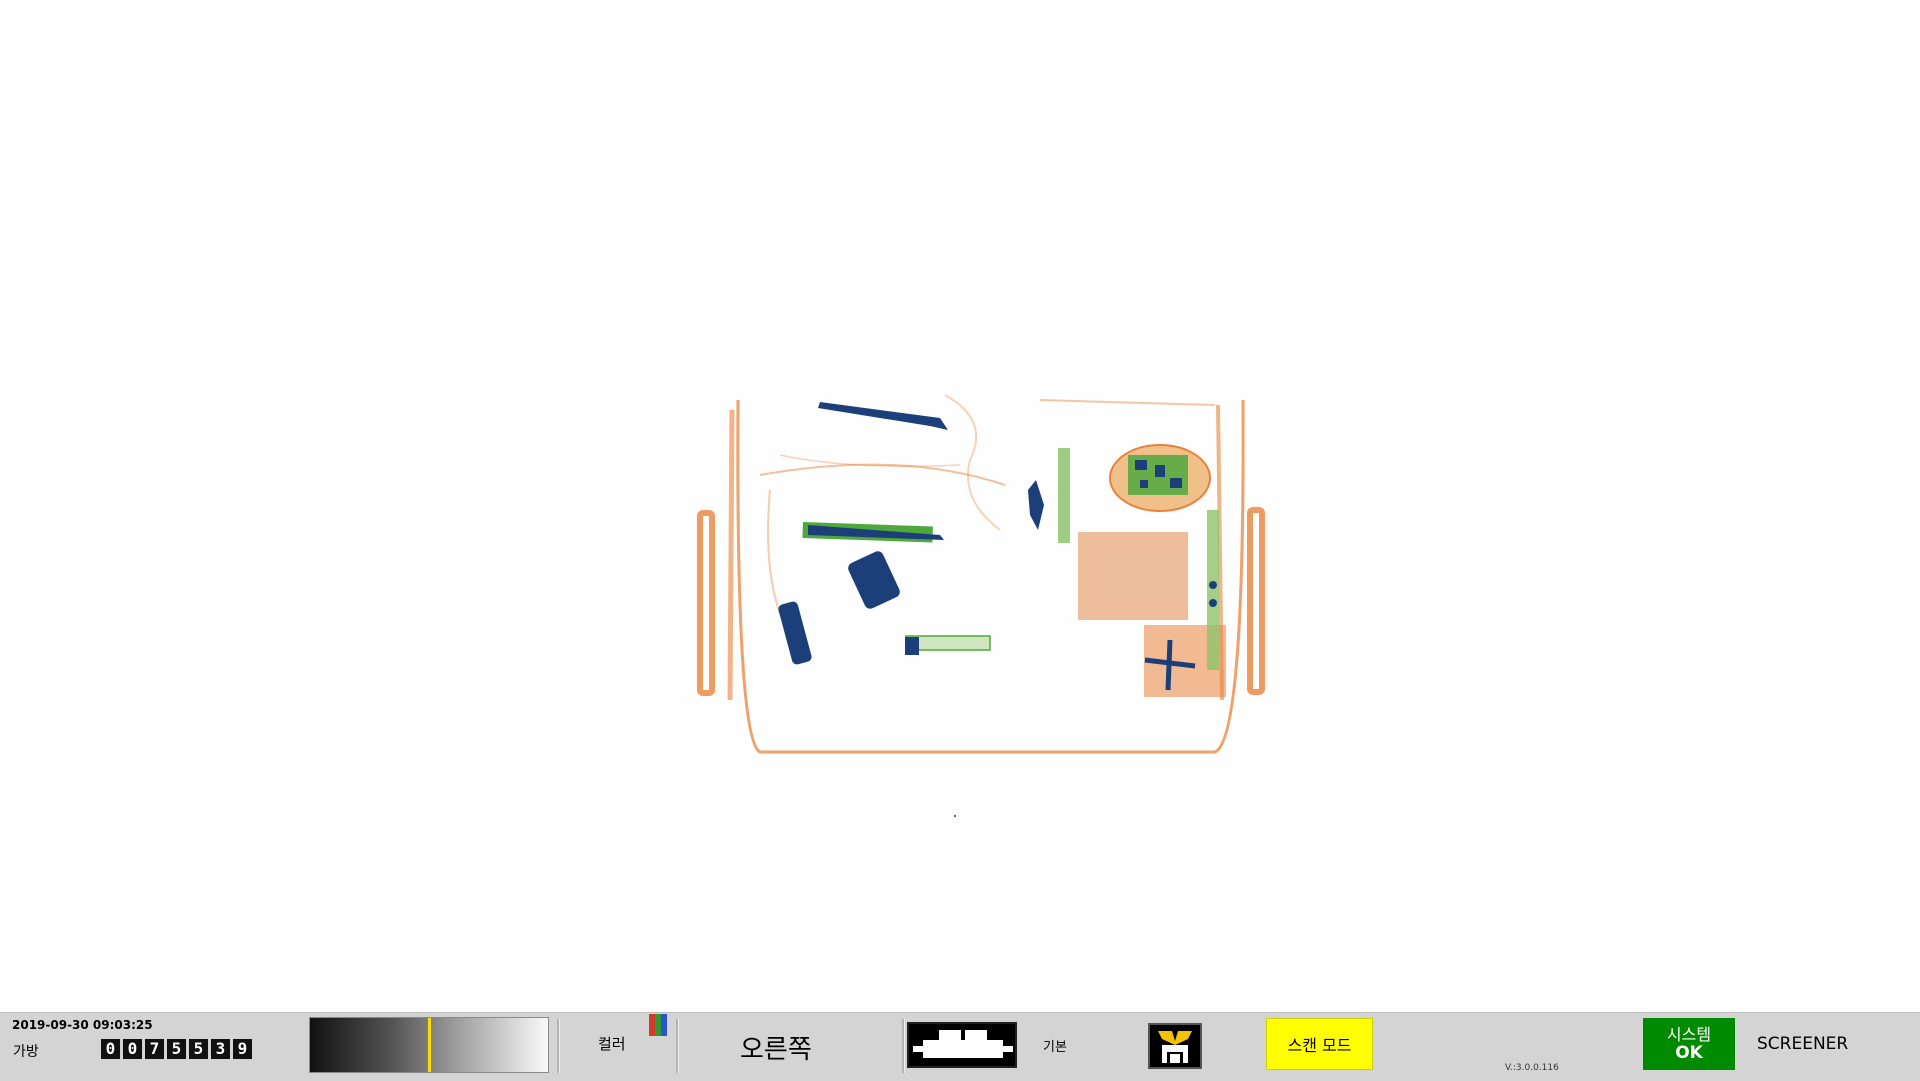 The height and width of the screenshot is (1081, 1920). What do you see at coordinates (883, 416) in the screenshot?
I see `tool-long-top` at bounding box center [883, 416].